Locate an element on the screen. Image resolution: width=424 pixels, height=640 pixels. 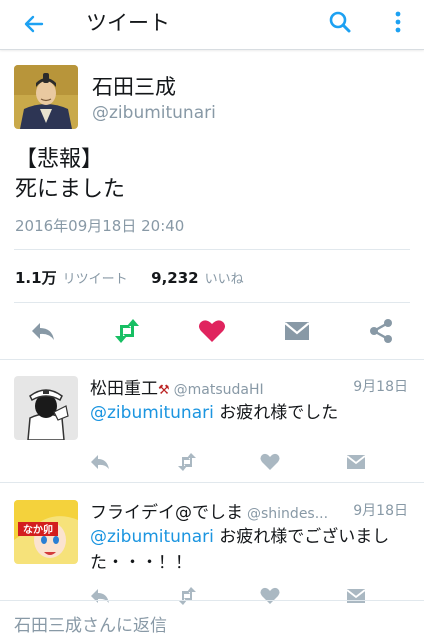
avatar-logo-text: なか卯 is located at coordinates (38, 529).